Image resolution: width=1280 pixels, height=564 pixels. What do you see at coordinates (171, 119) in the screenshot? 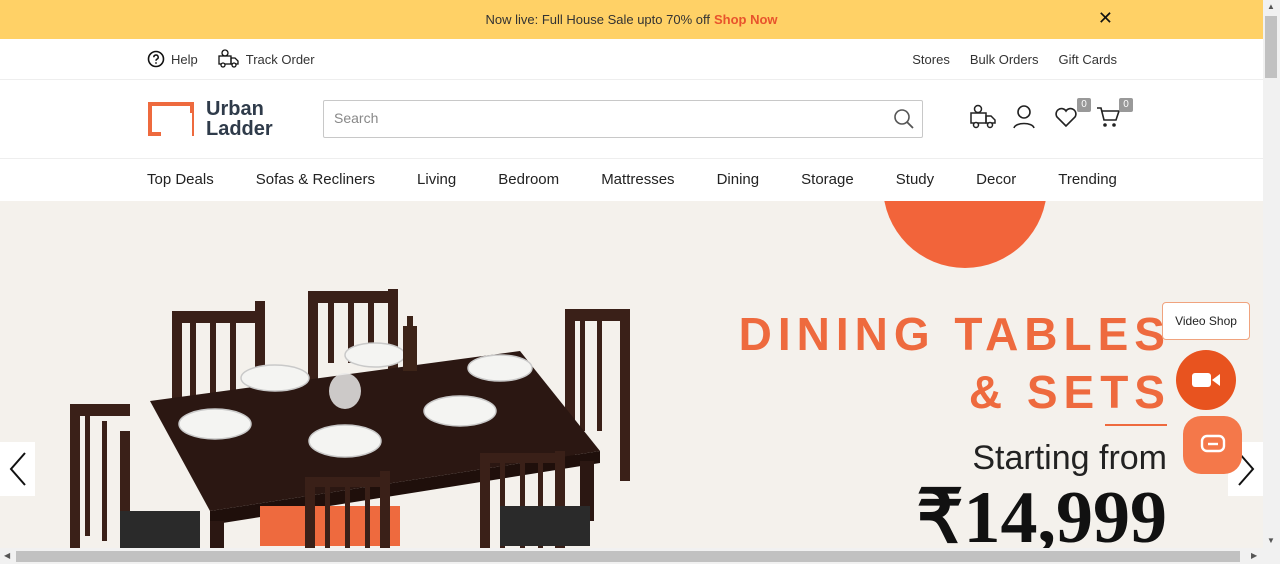
I see `logo-mark-icon` at bounding box center [171, 119].